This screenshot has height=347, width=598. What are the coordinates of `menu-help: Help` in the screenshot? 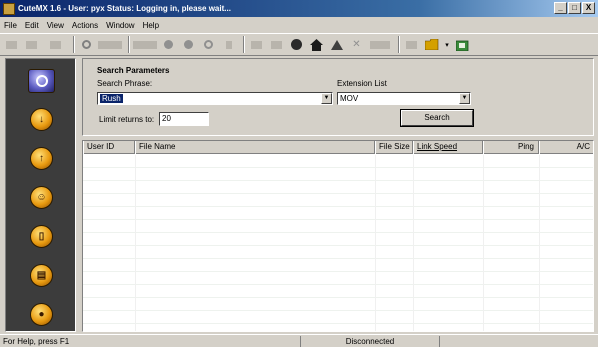 It's located at (151, 25).